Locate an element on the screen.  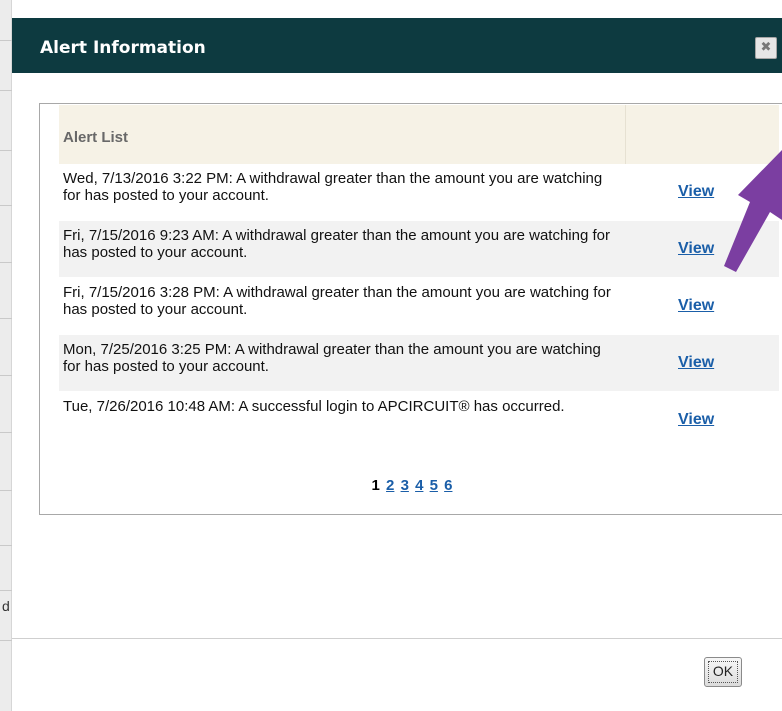
page-link-5: 5 is located at coordinates (434, 485).